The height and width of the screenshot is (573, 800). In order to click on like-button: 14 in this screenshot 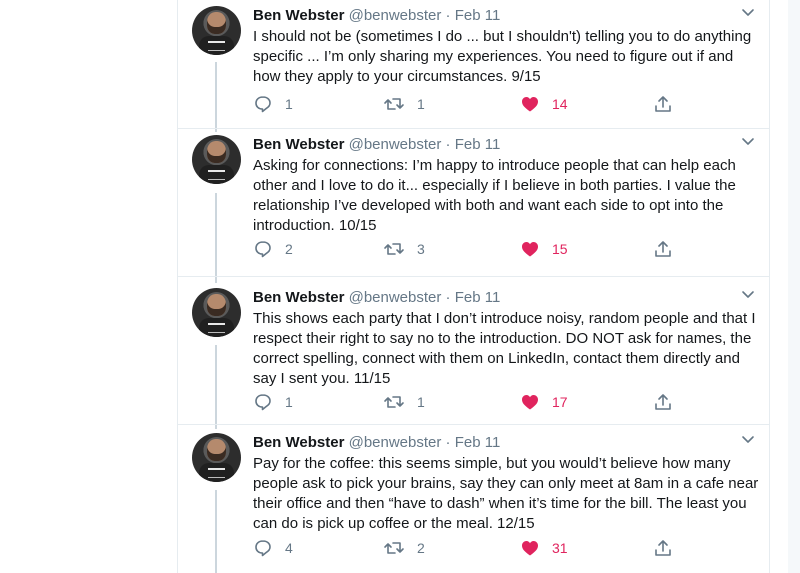, I will do `click(544, 104)`.